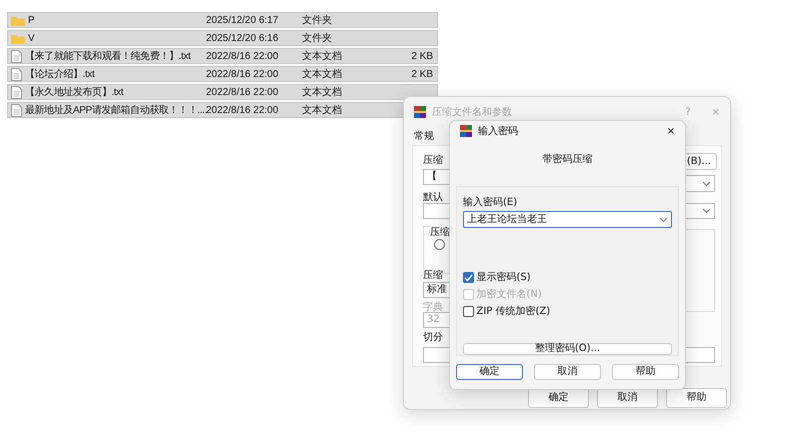  Describe the element at coordinates (433, 337) in the screenshot. I see `field-label: 切分` at that location.